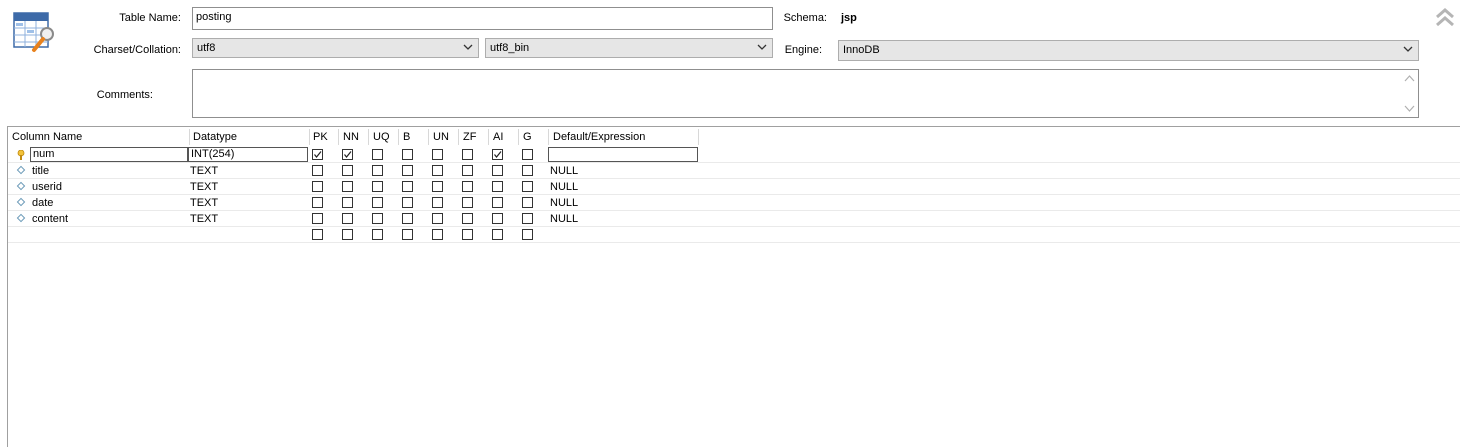  I want to click on header-zf: ZF, so click(474, 137).